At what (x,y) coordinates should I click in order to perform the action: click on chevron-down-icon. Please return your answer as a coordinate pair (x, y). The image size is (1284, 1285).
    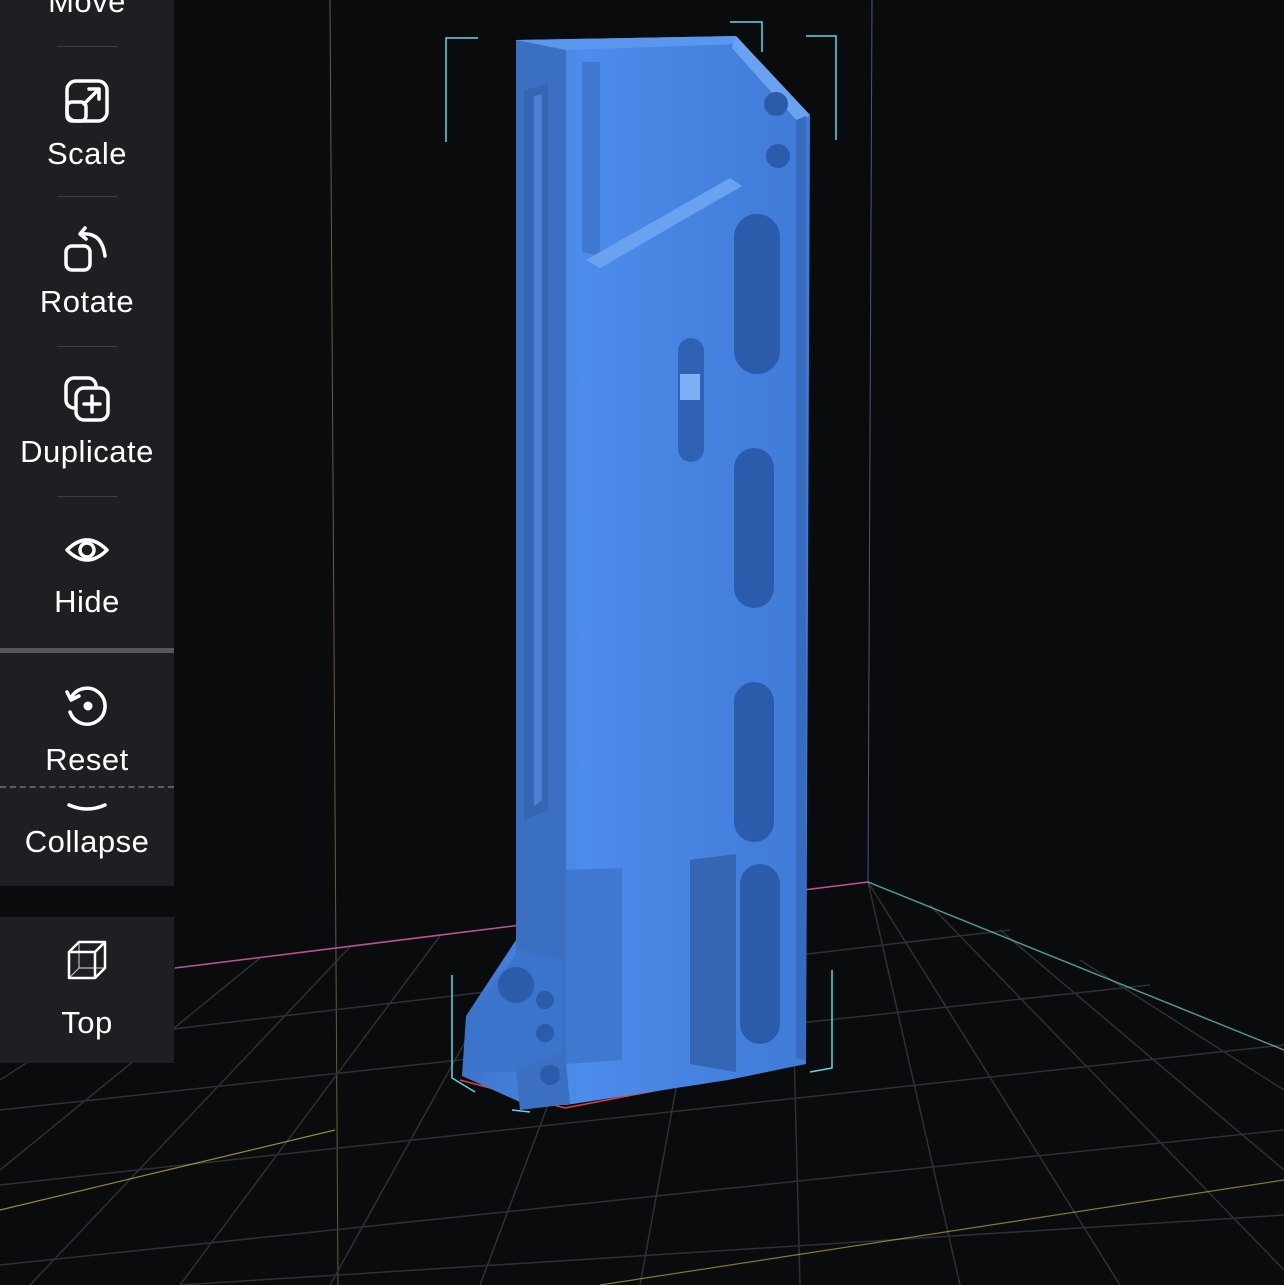
    Looking at the image, I should click on (87, 807).